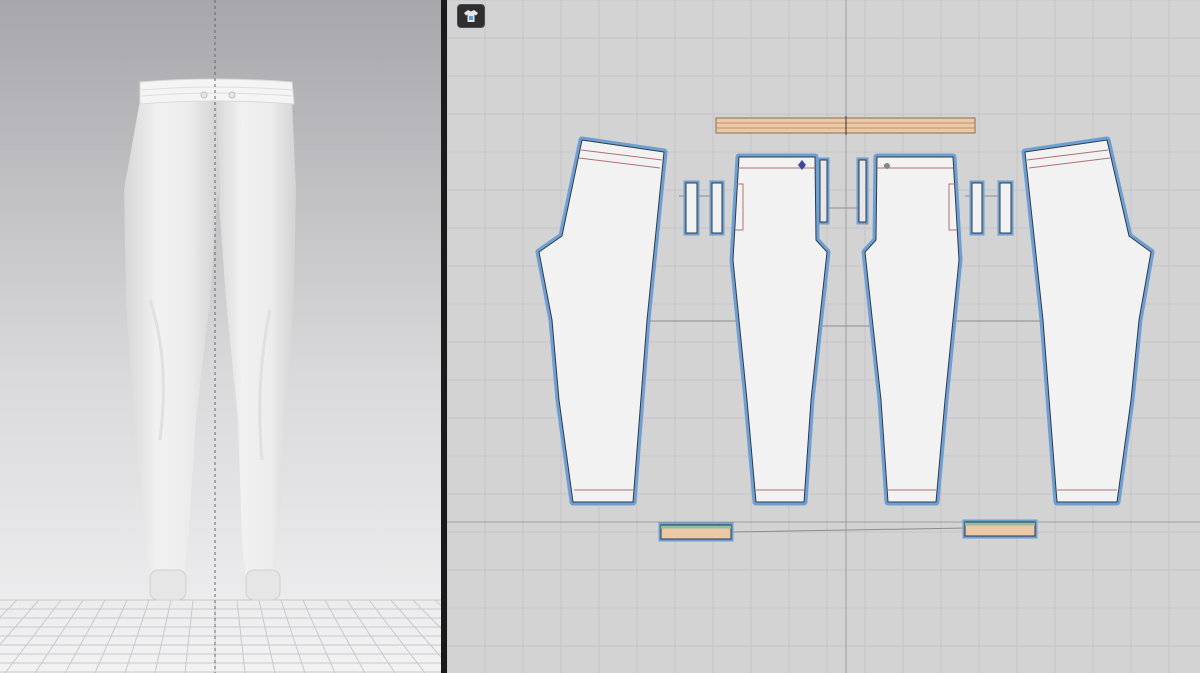 The height and width of the screenshot is (673, 1200). Describe the element at coordinates (887, 166) in the screenshot. I see `button-marker` at that location.